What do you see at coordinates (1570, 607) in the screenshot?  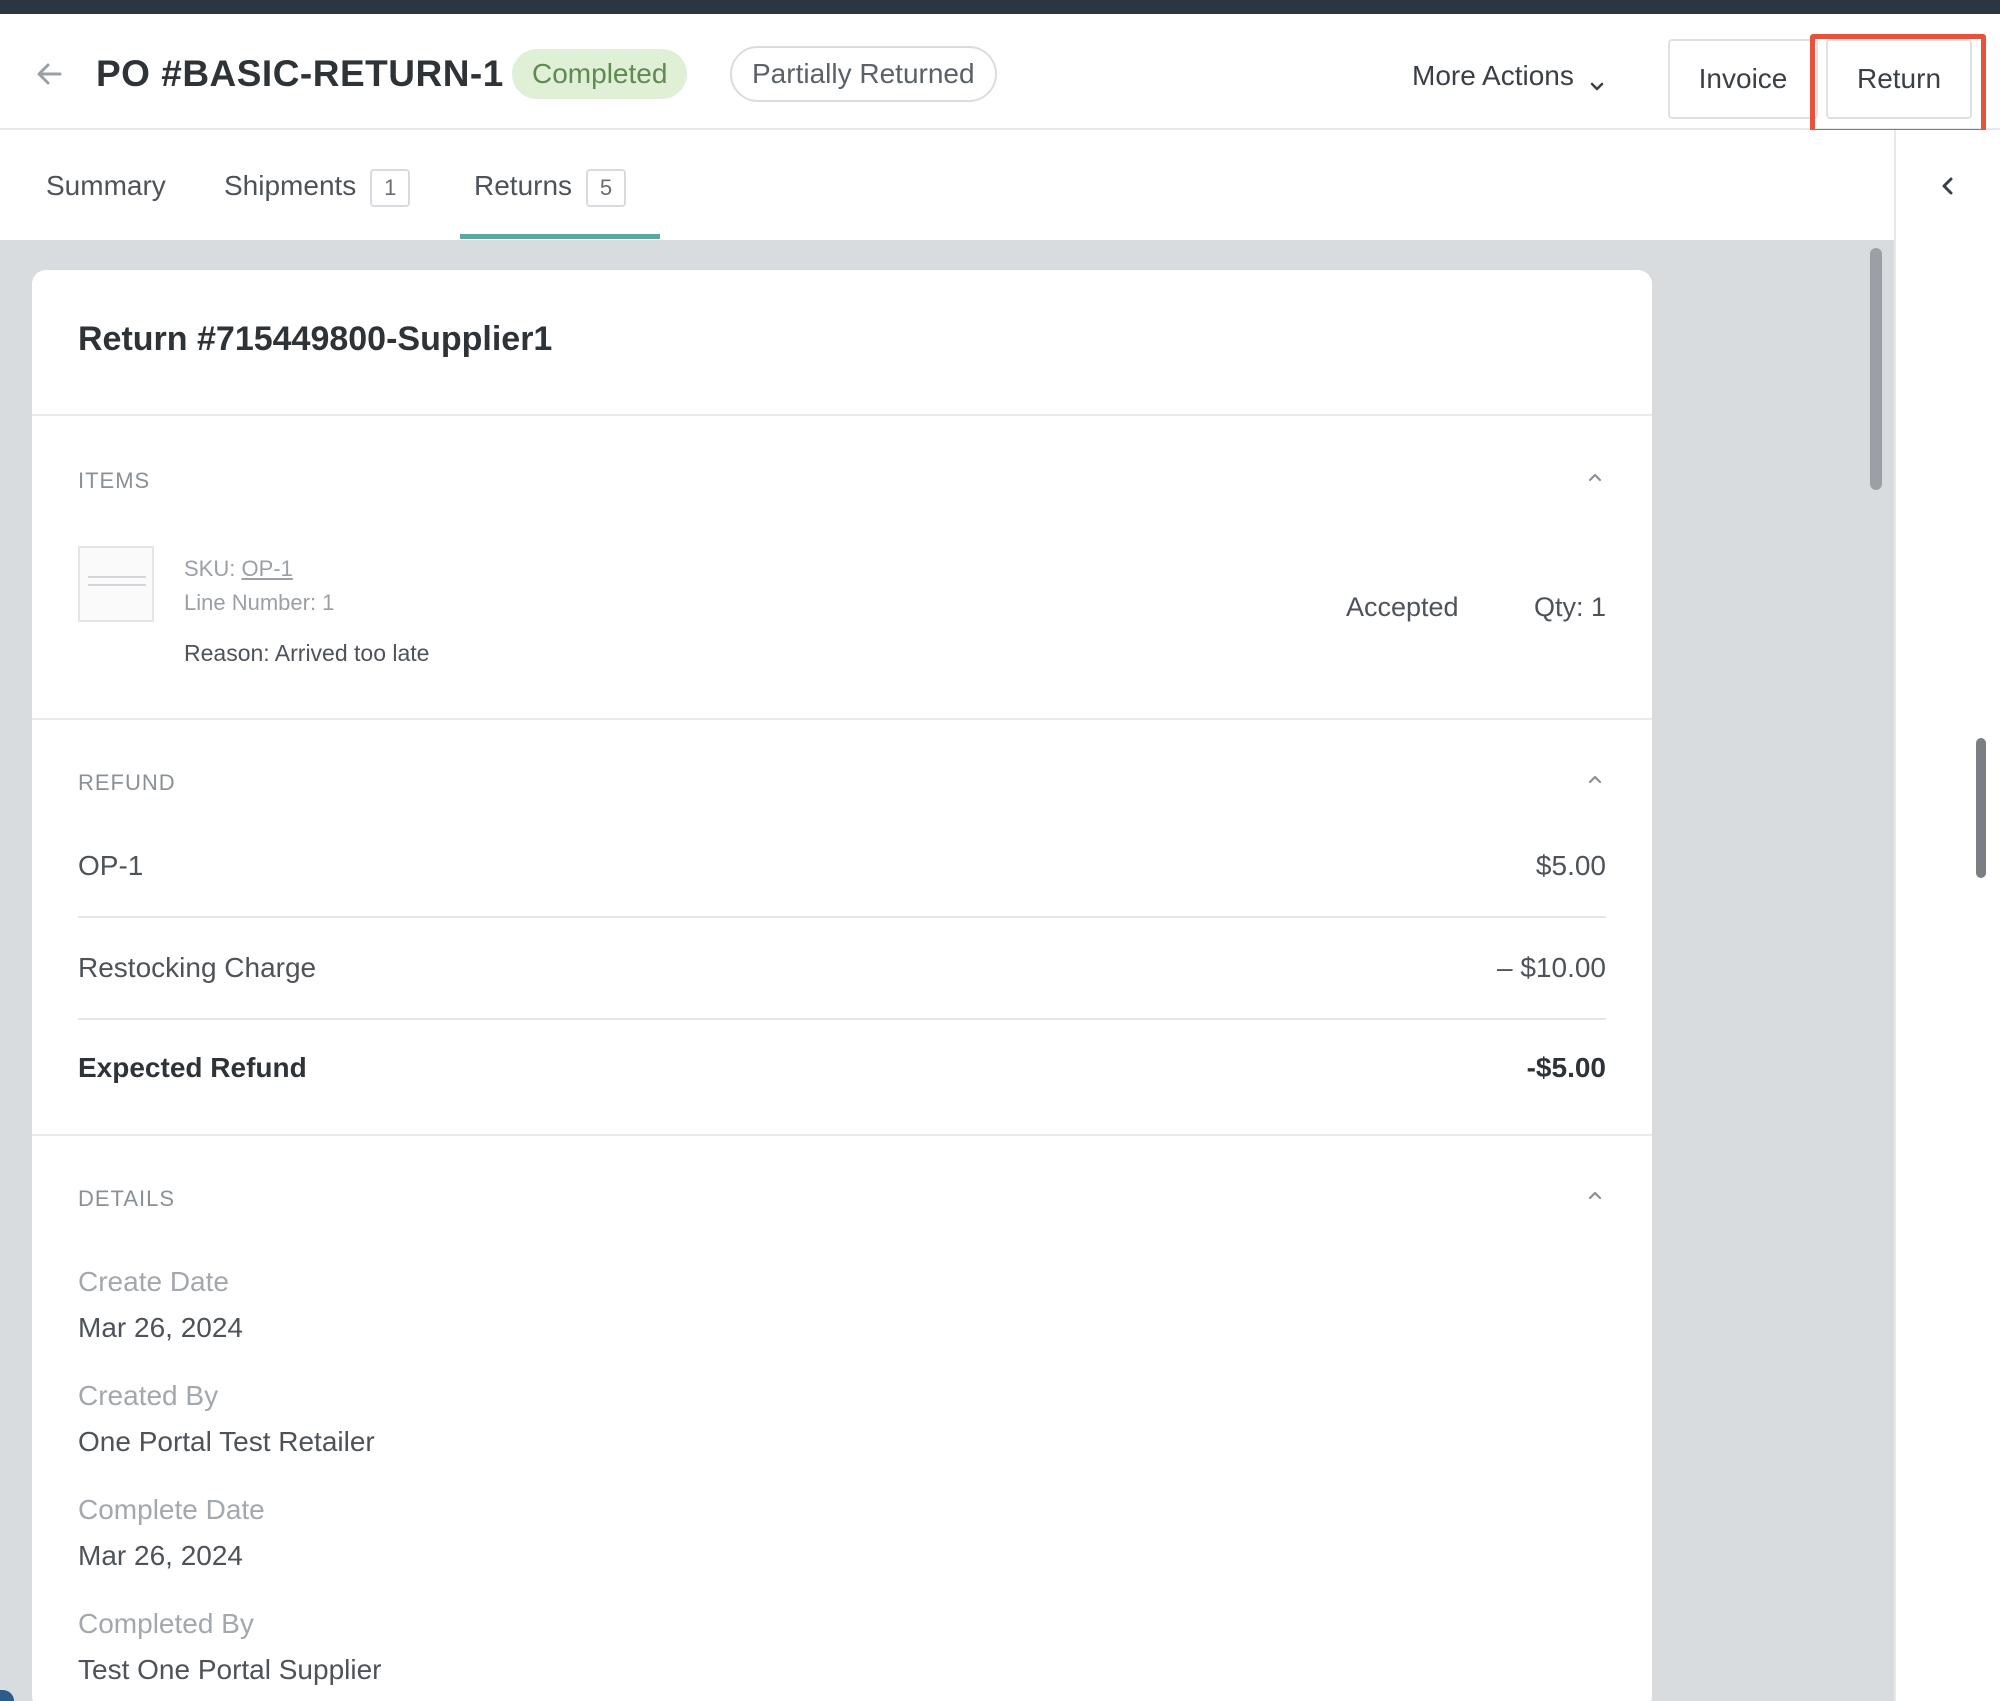 I see `item-quantity: Qty: 1` at bounding box center [1570, 607].